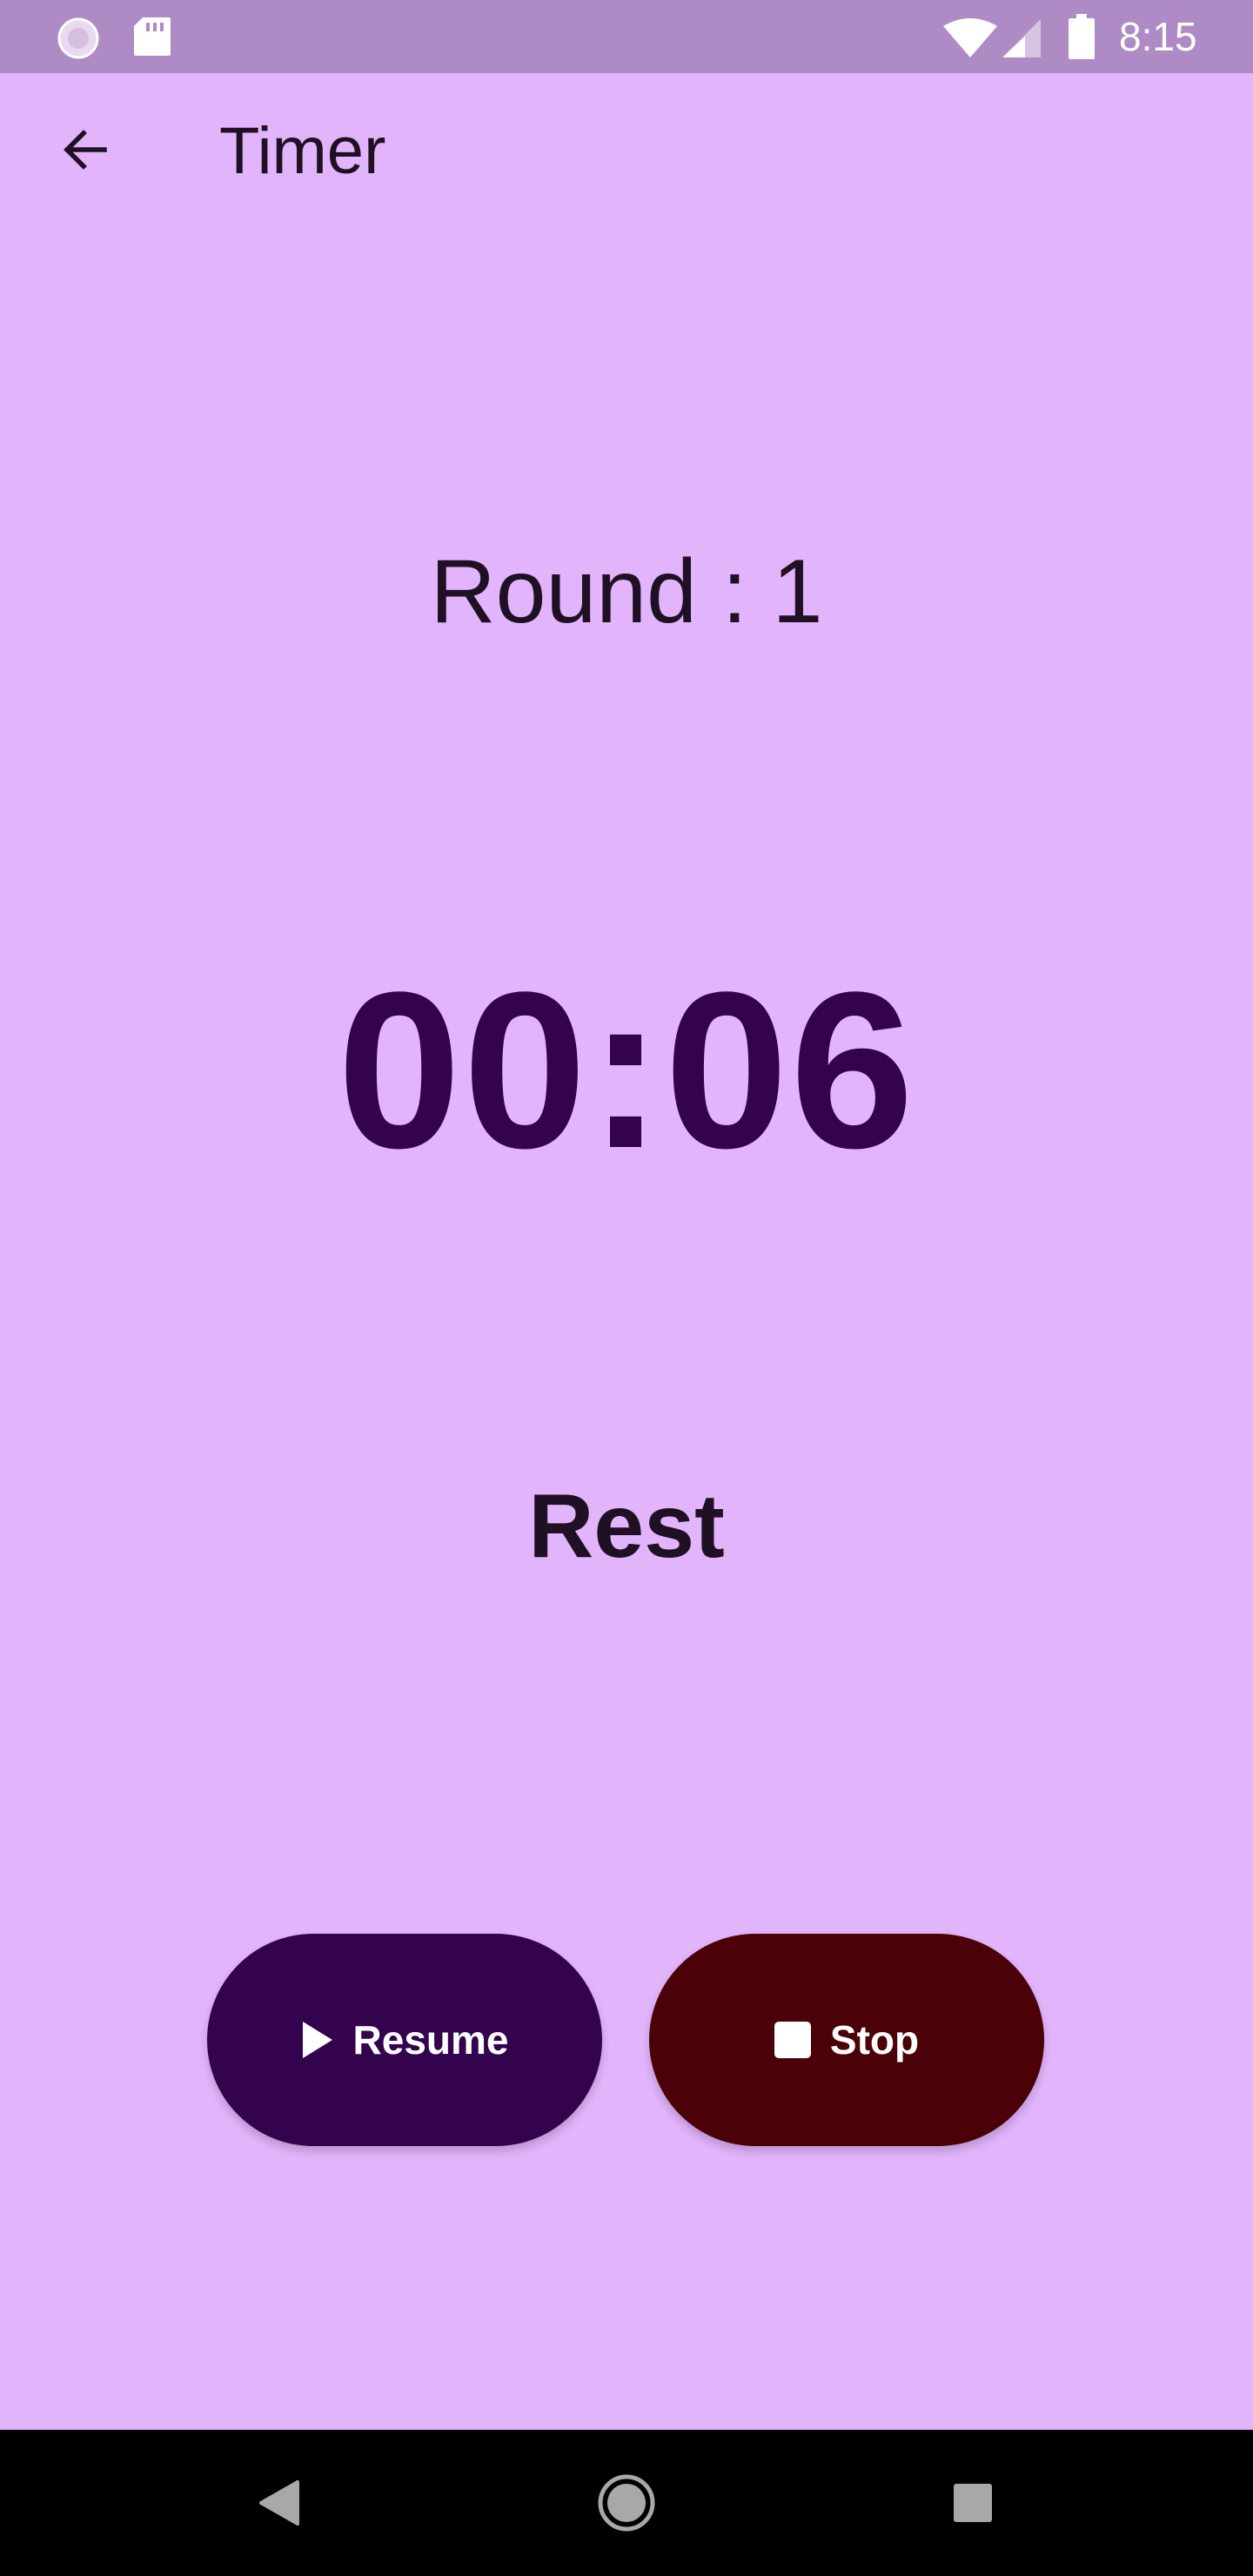 The height and width of the screenshot is (2576, 1253). What do you see at coordinates (1082, 37) in the screenshot?
I see `battery-icon` at bounding box center [1082, 37].